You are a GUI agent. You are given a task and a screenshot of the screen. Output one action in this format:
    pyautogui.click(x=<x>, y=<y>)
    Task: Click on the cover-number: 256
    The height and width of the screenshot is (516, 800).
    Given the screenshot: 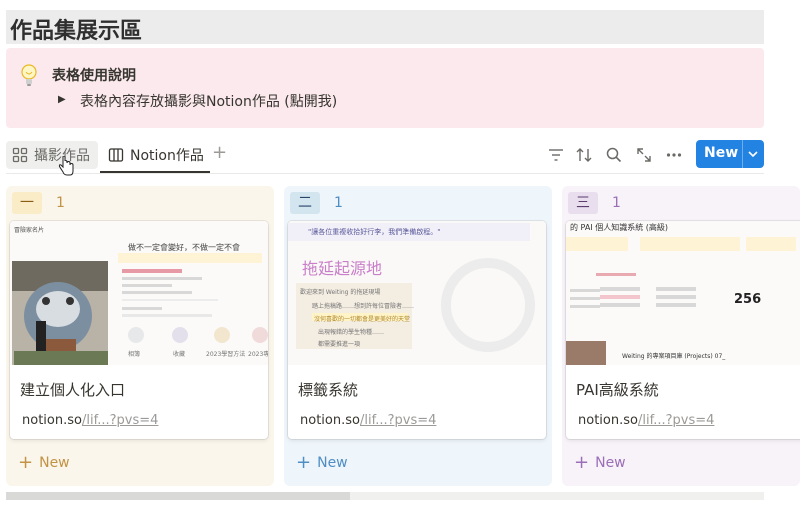 What is the action you would take?
    pyautogui.click(x=748, y=299)
    